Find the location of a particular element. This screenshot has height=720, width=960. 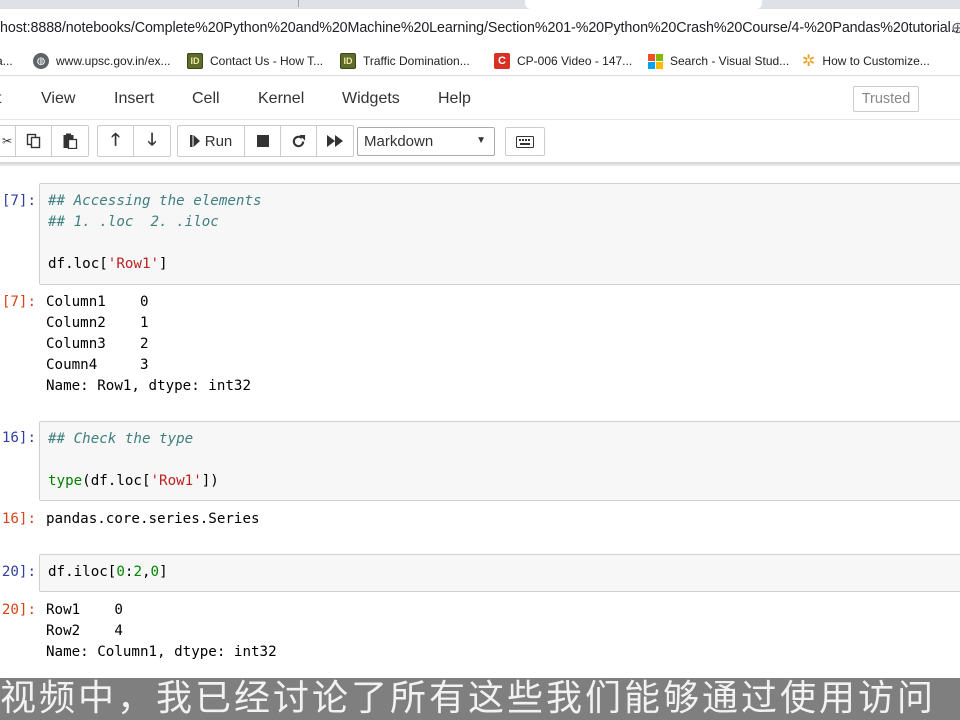

dropdown-caret-icon: ▼ is located at coordinates (481, 140).